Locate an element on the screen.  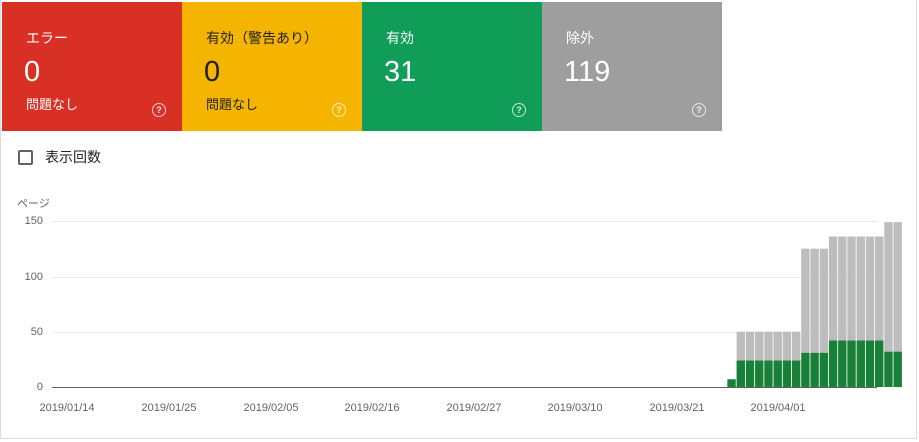
x-axis is located at coordinates (464, 387).